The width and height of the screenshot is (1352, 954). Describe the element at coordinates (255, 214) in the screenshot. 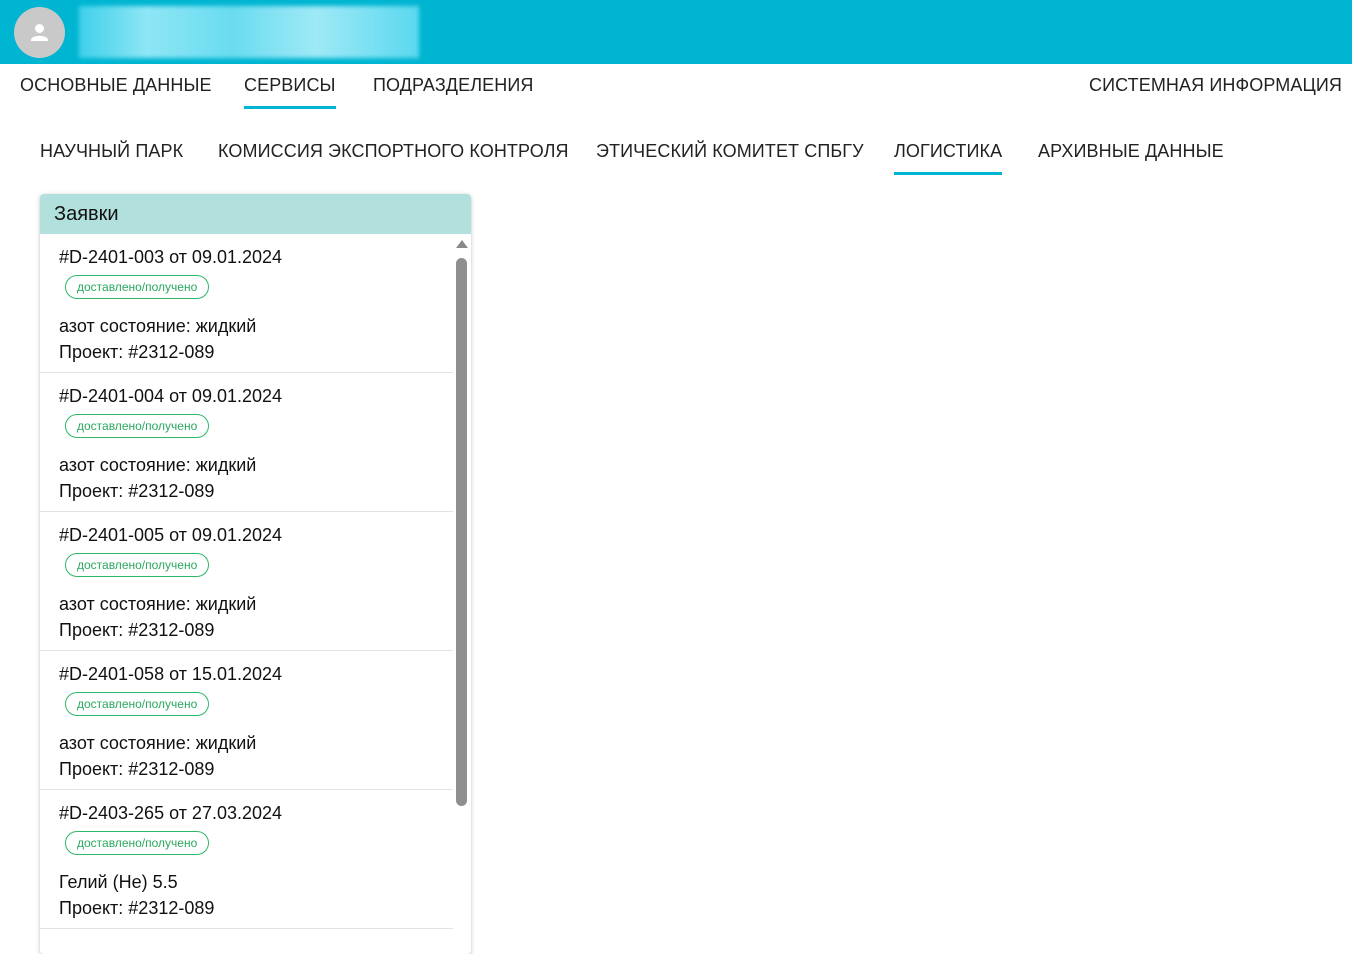

I see `requests-panel-title: Заявки` at that location.